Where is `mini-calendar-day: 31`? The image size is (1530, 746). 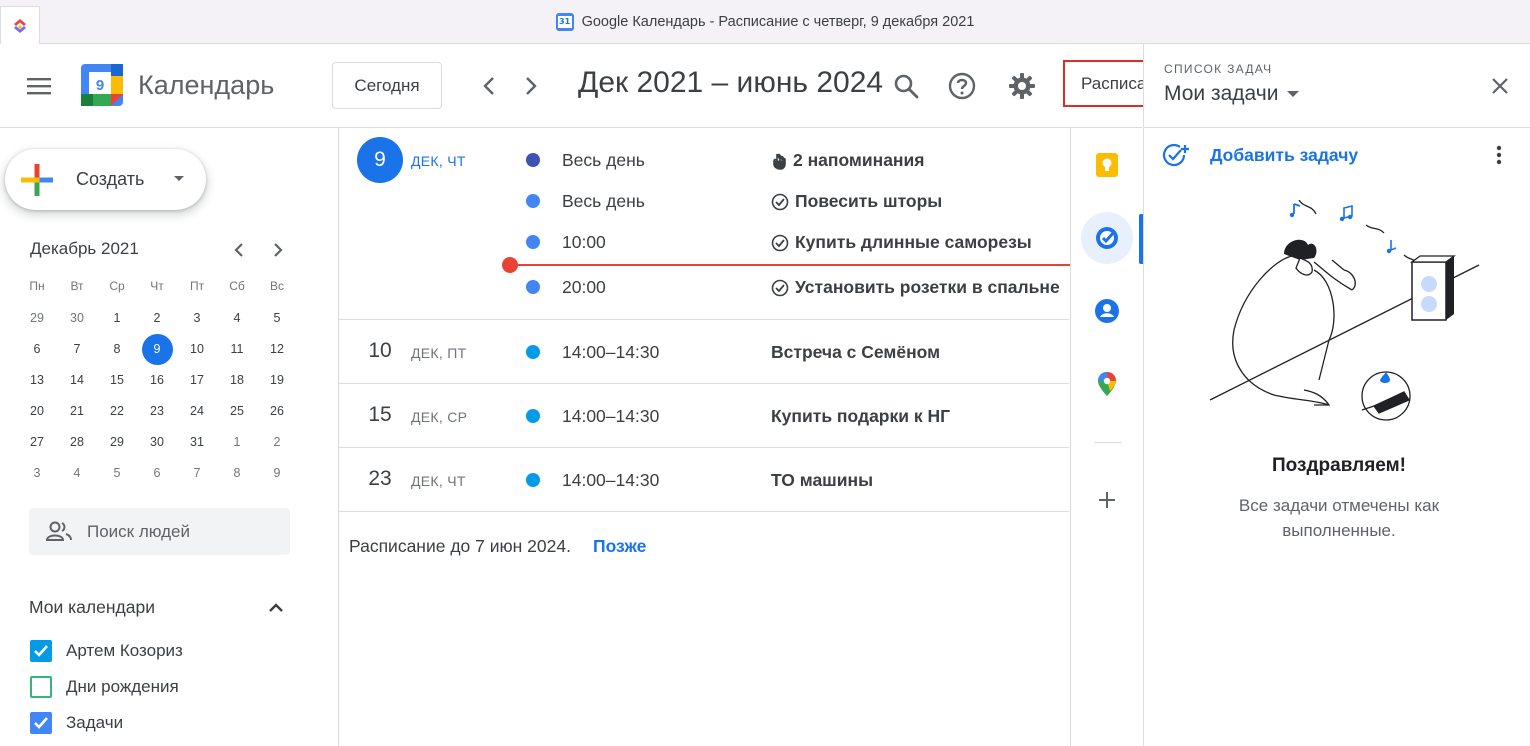
mini-calendar-day: 31 is located at coordinates (197, 442).